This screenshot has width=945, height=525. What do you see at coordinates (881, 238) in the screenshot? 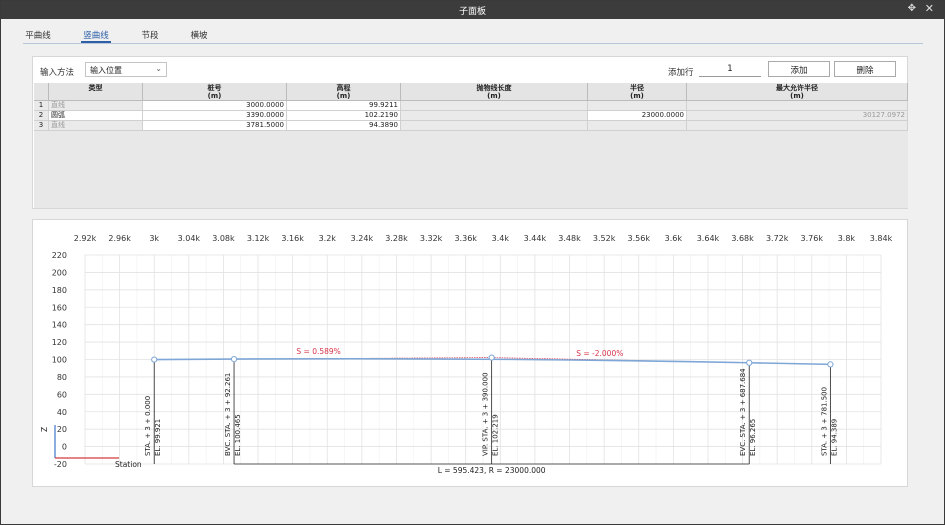
I see `x-tick-label: 3.84k` at bounding box center [881, 238].